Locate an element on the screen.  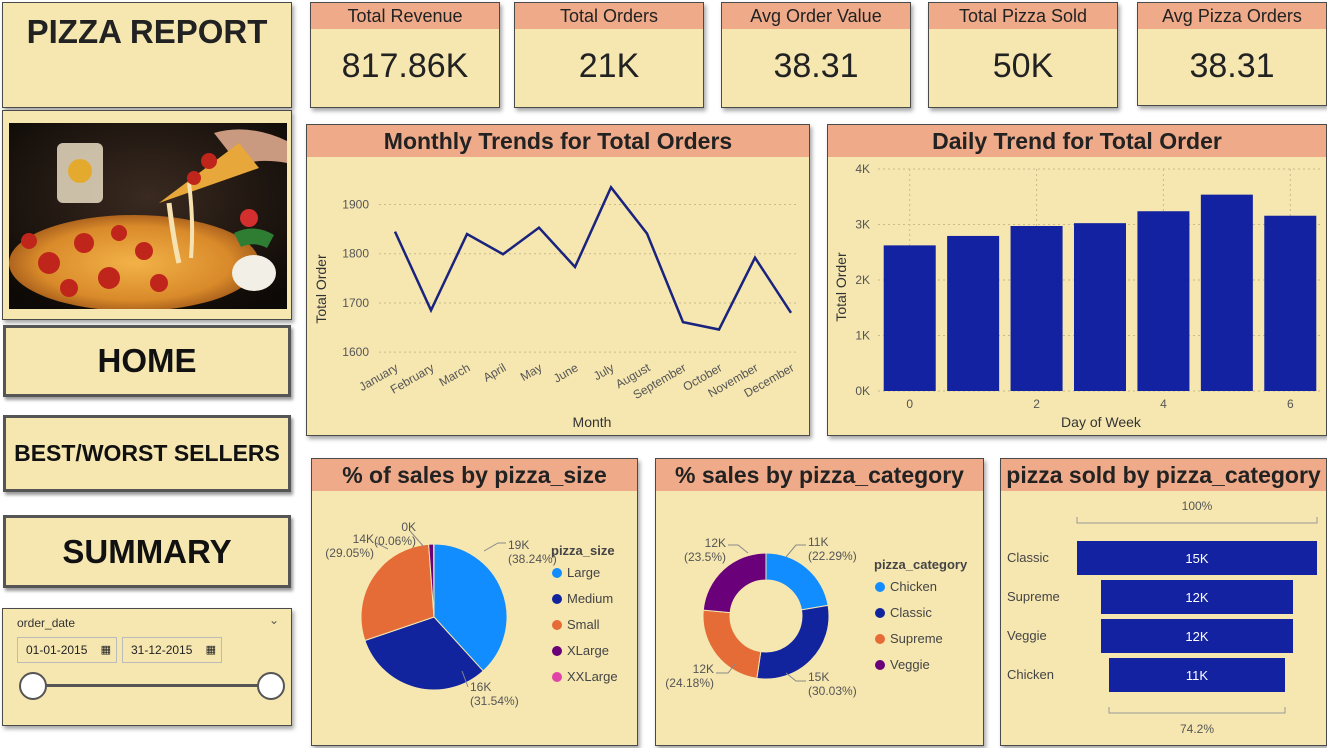
x-tick-label: June is located at coordinates (566, 372).